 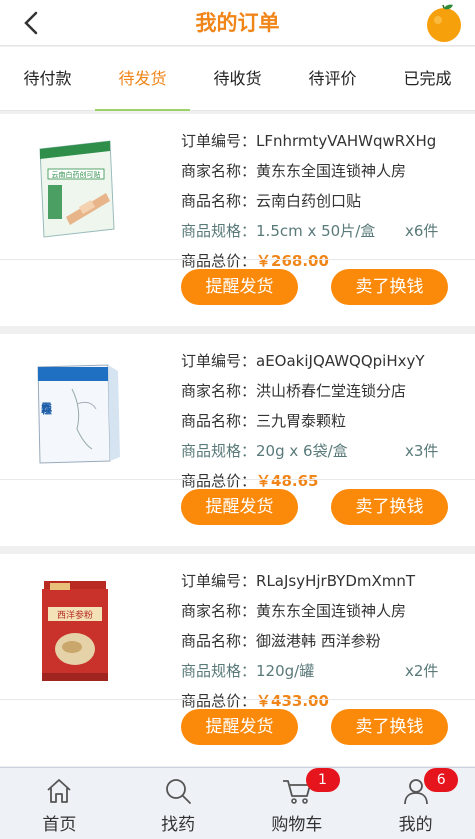 What do you see at coordinates (332, 78) in the screenshot?
I see `tab-pending-review: 待评价` at bounding box center [332, 78].